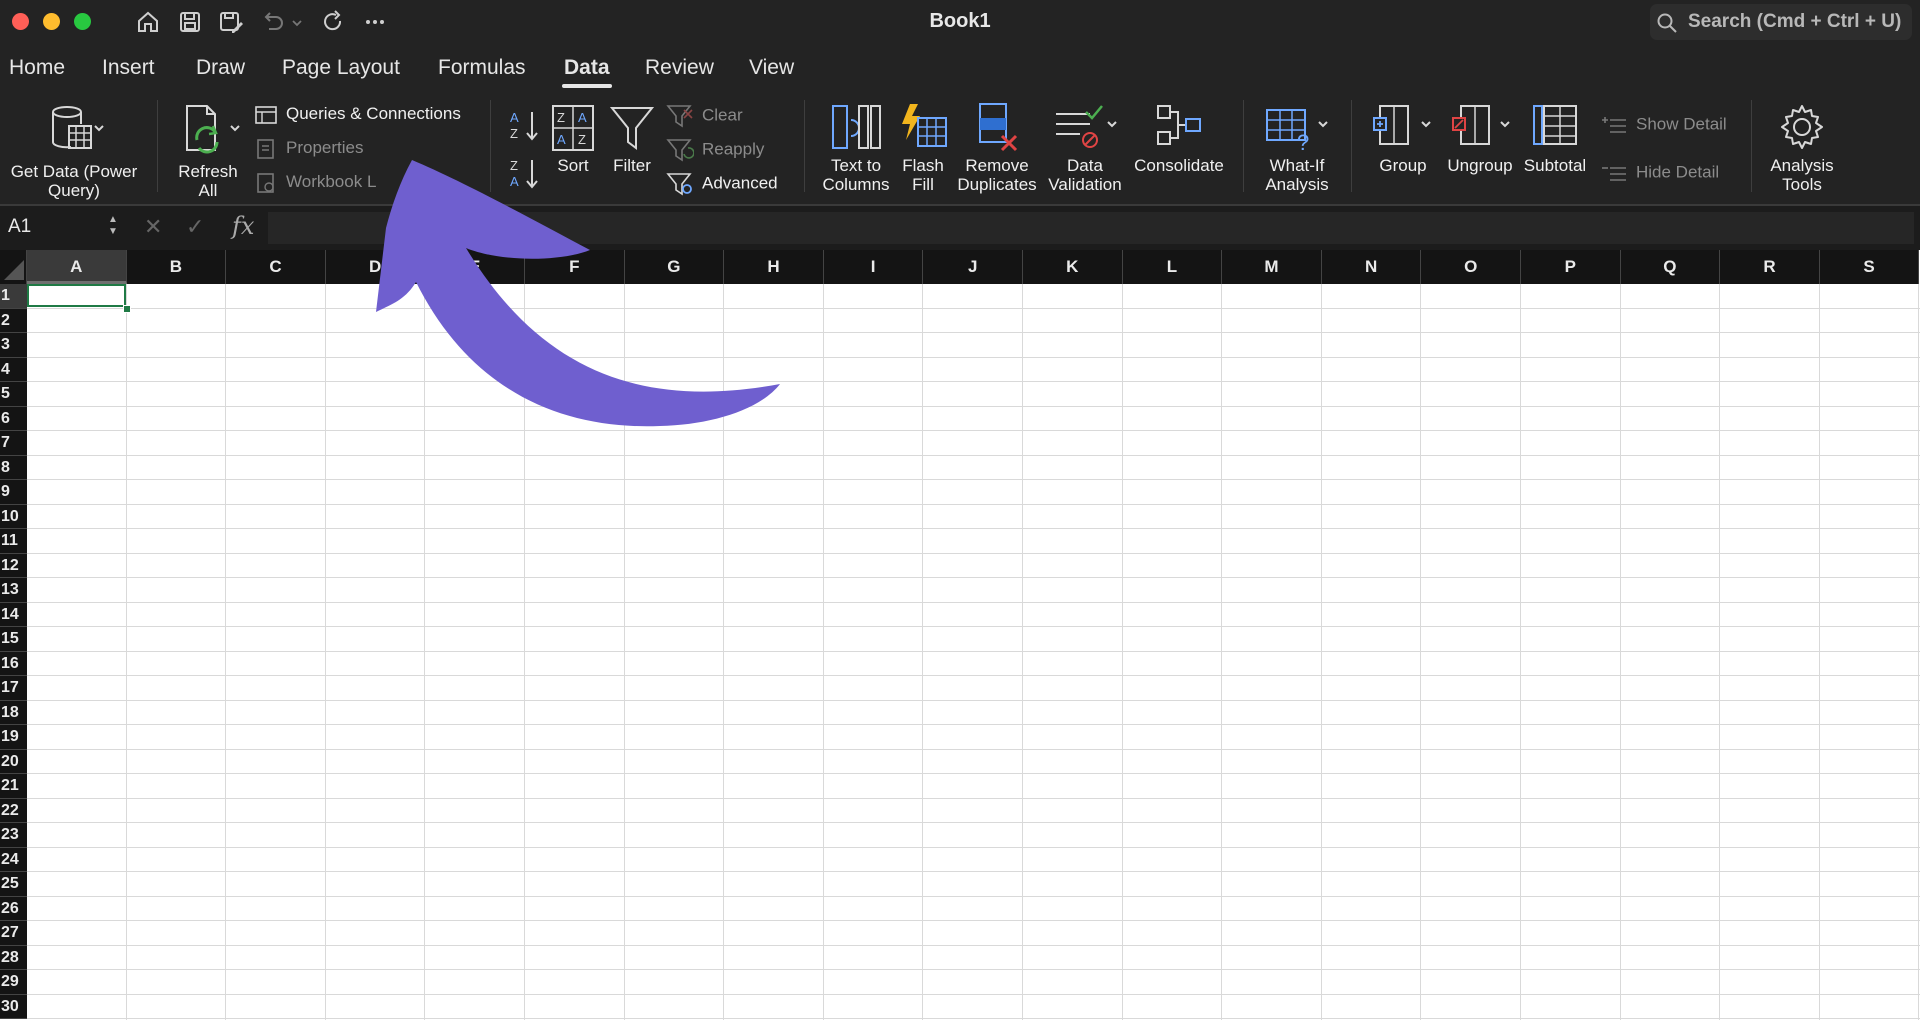 This screenshot has height=1020, width=1920. Describe the element at coordinates (632, 139) in the screenshot. I see `filter-button: Filter` at that location.